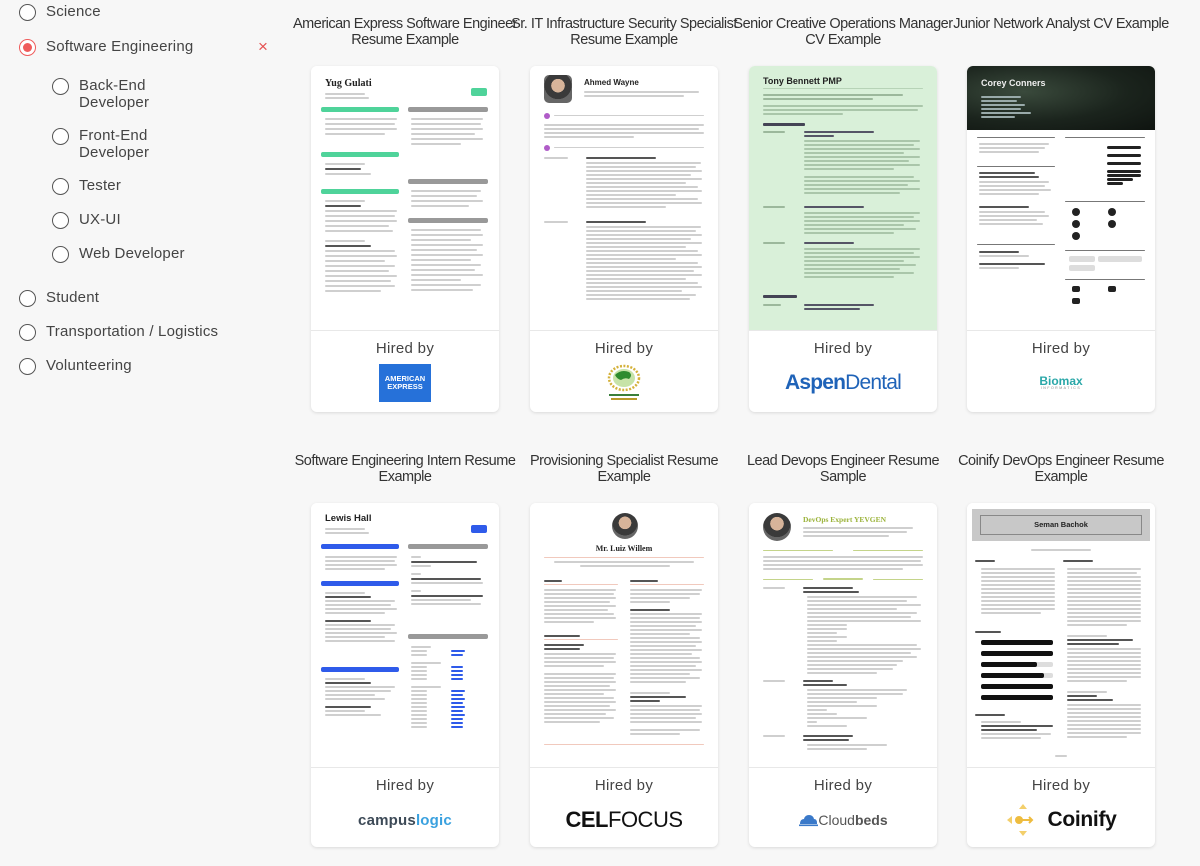  What do you see at coordinates (843, 198) in the screenshot?
I see `resume-thumbnail: Tony Bennett PMP` at bounding box center [843, 198].